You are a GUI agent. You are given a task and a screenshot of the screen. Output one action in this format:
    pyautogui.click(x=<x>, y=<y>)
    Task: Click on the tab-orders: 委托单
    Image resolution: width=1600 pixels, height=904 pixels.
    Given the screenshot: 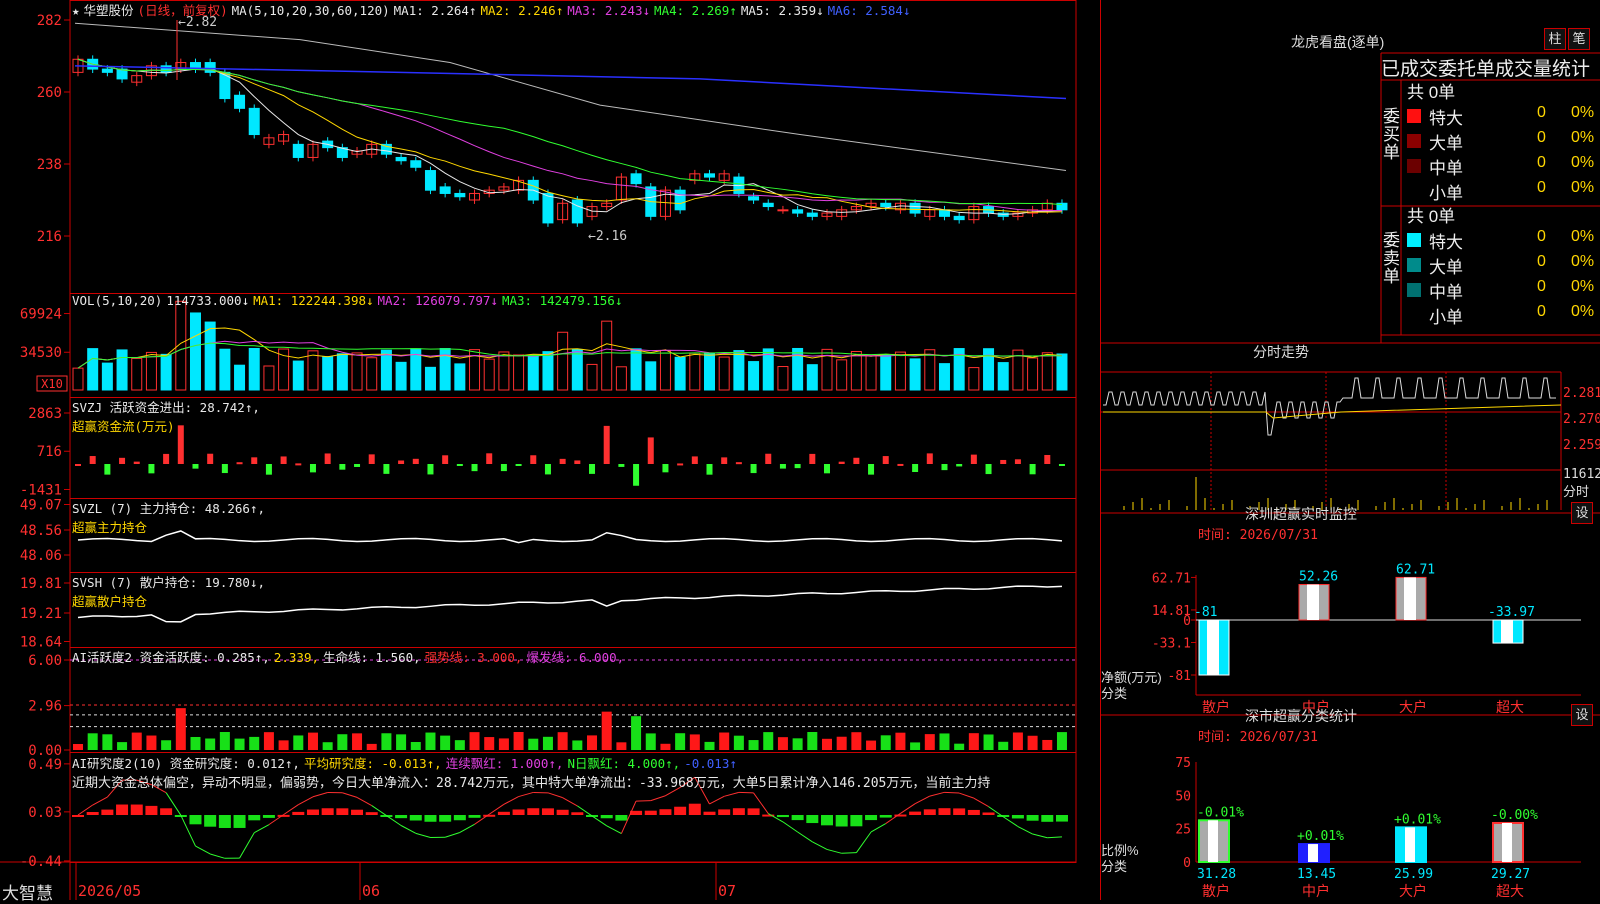 What is the action you would take?
    pyautogui.click(x=1466, y=69)
    